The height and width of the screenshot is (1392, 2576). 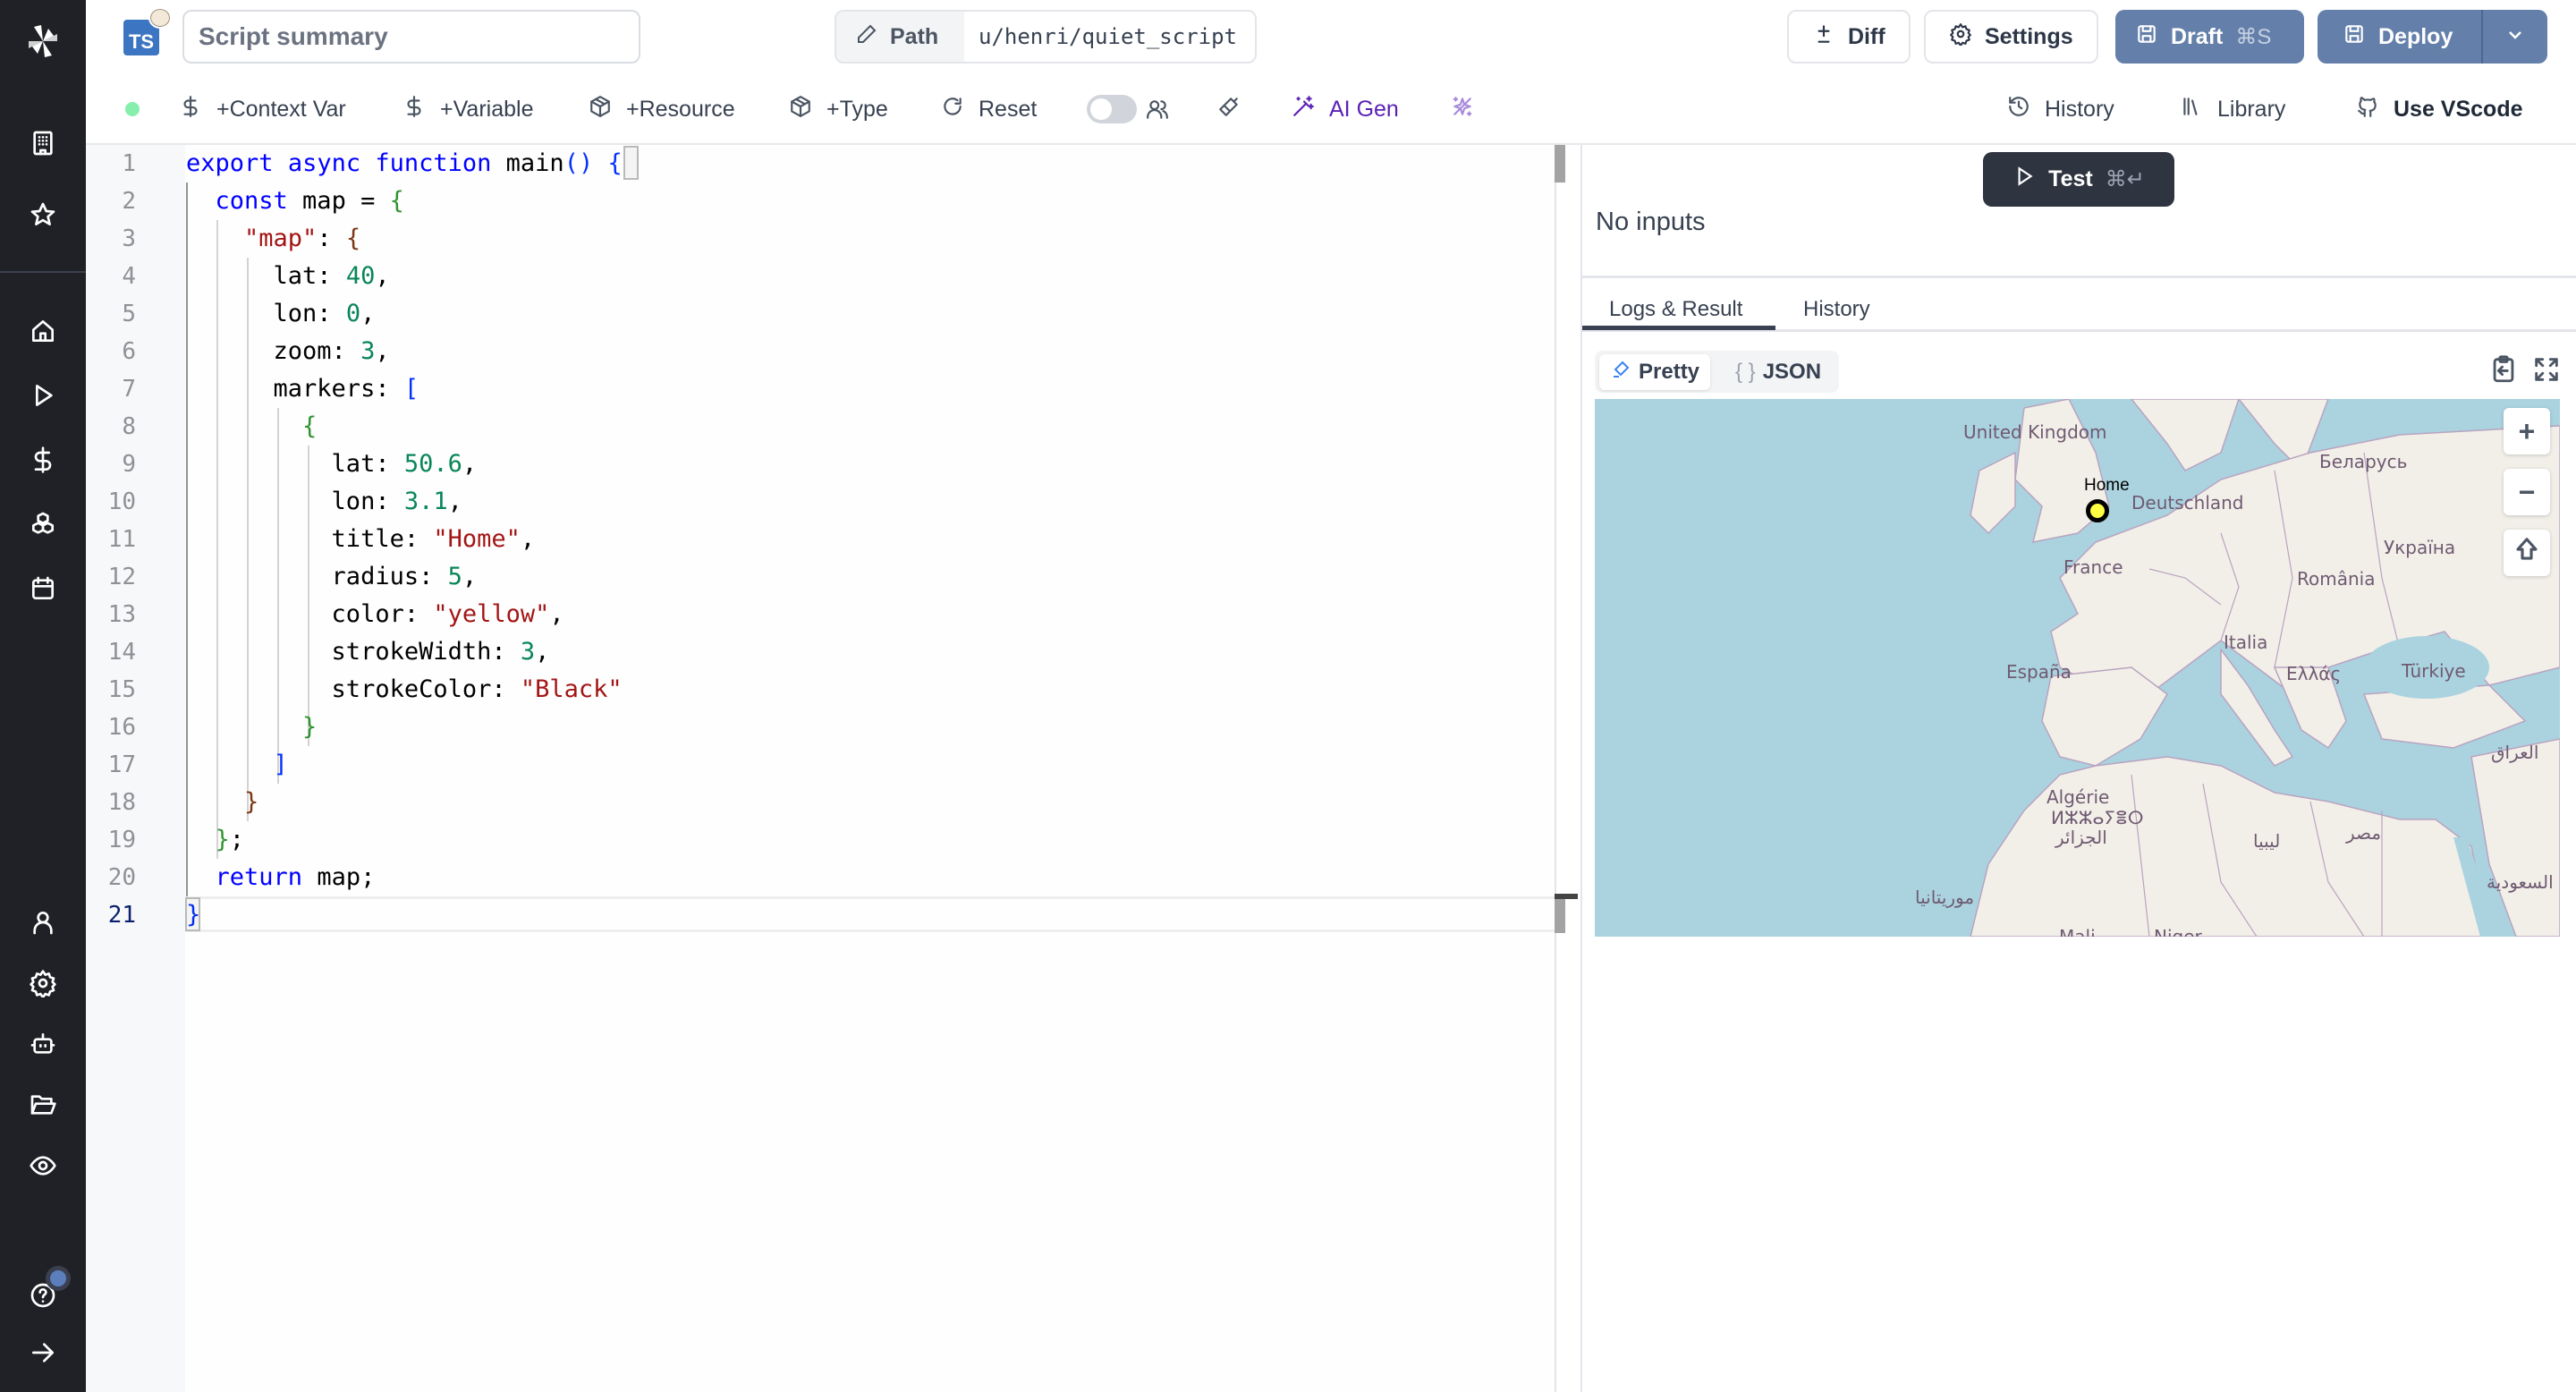 I want to click on star-icon, so click(x=43, y=215).